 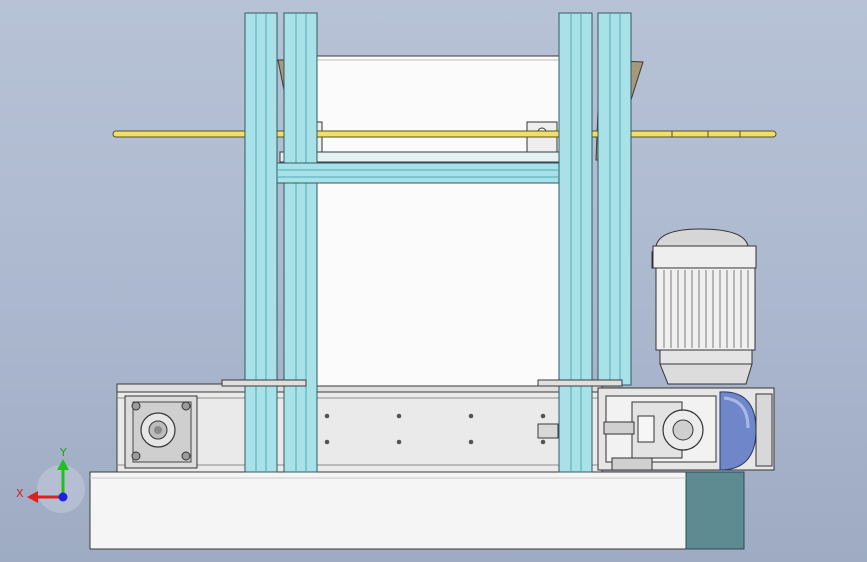 What do you see at coordinates (300, 242) in the screenshot?
I see `frame-post-left-inner` at bounding box center [300, 242].